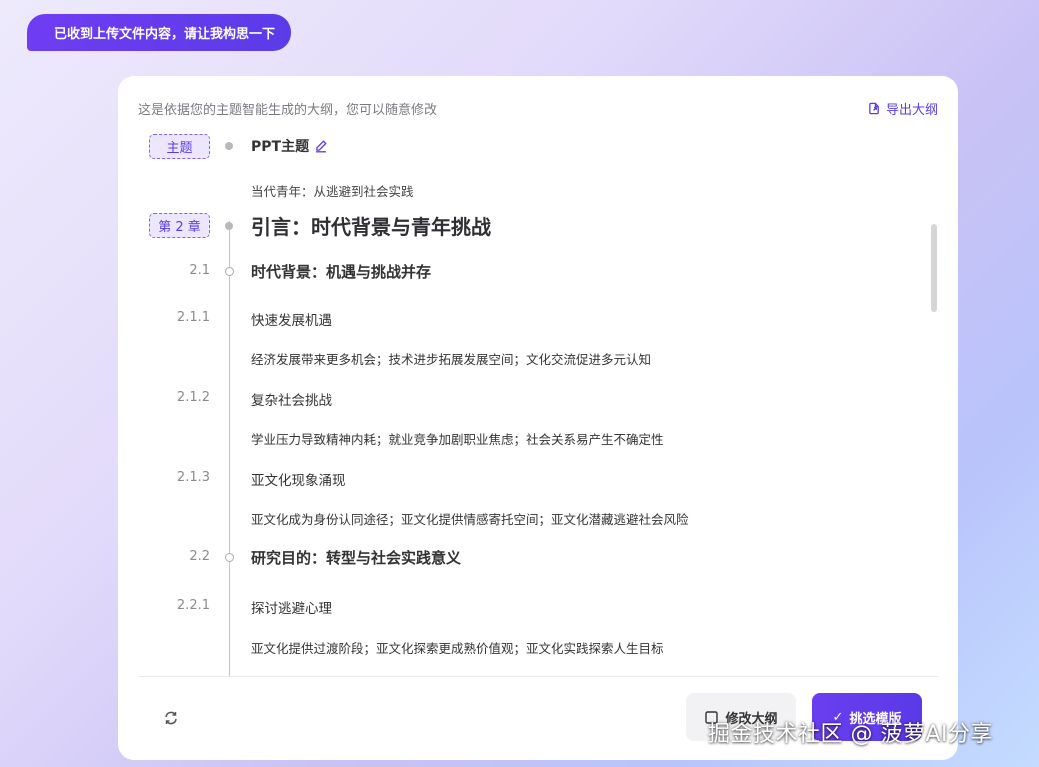 The height and width of the screenshot is (767, 1039). What do you see at coordinates (911, 110) in the screenshot?
I see `export-outline-label: 导出大纲` at bounding box center [911, 110].